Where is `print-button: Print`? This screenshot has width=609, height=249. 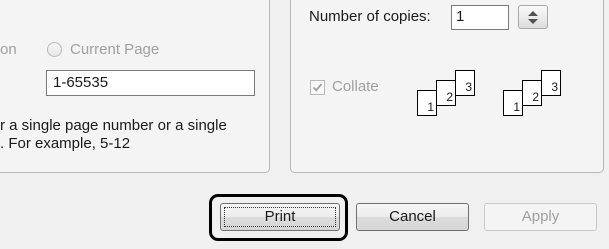
print-button: Print is located at coordinates (280, 217).